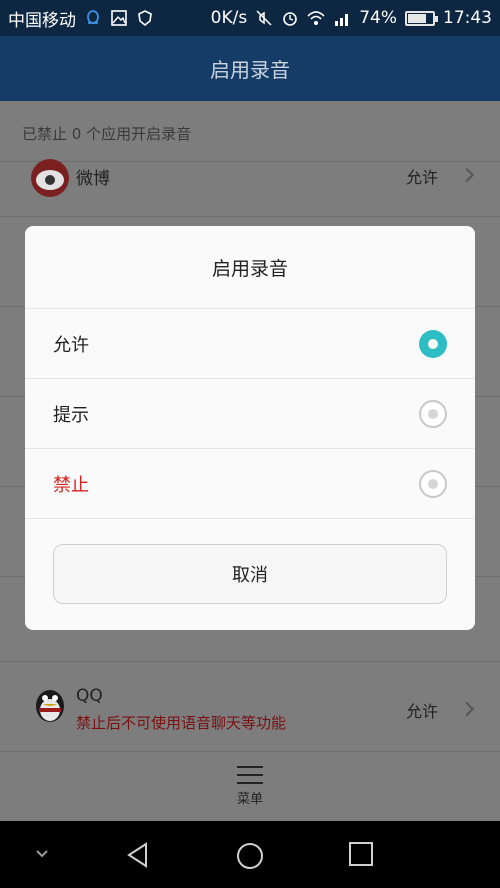 Image resolution: width=500 pixels, height=888 pixels. Describe the element at coordinates (342, 20) in the screenshot. I see `signal-icon` at that location.